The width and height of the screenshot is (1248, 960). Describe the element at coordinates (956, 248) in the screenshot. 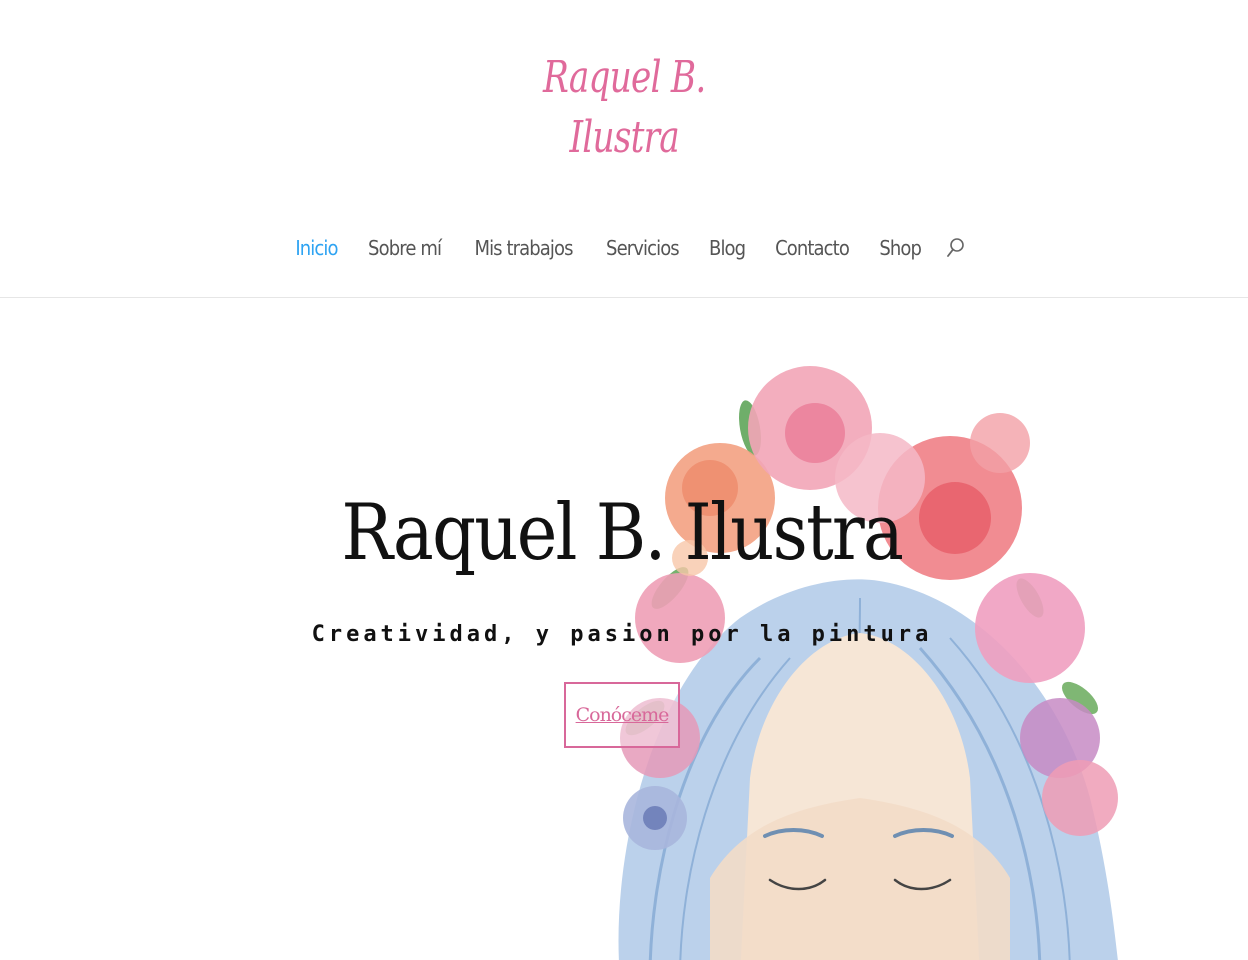

I see `search-icon` at that location.